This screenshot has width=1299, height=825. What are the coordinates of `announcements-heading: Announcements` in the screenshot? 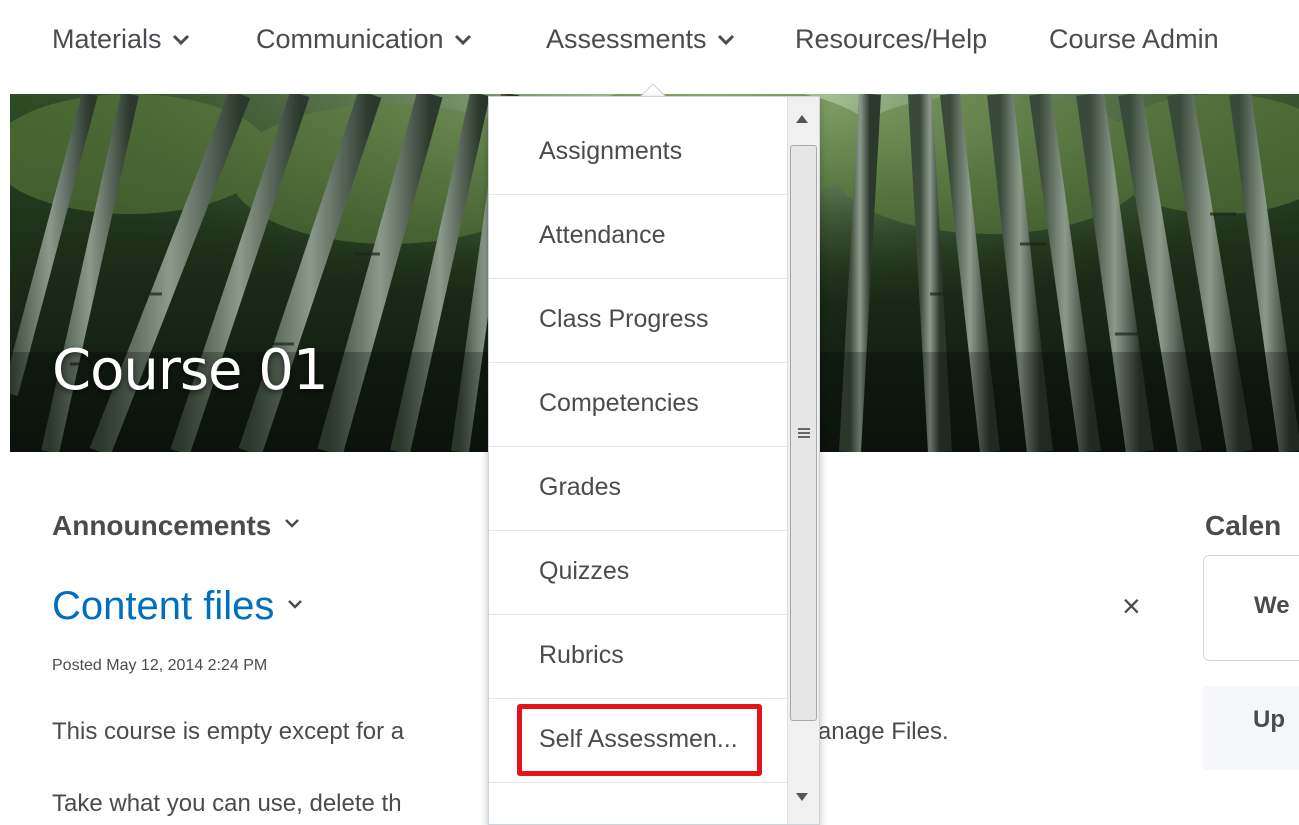 It's located at (176, 526).